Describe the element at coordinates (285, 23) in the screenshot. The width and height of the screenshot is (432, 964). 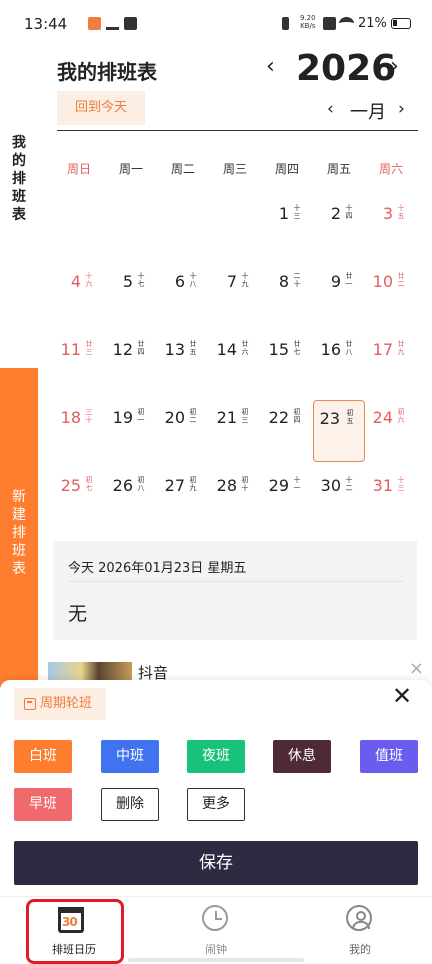
I see `vibrate-icon` at that location.